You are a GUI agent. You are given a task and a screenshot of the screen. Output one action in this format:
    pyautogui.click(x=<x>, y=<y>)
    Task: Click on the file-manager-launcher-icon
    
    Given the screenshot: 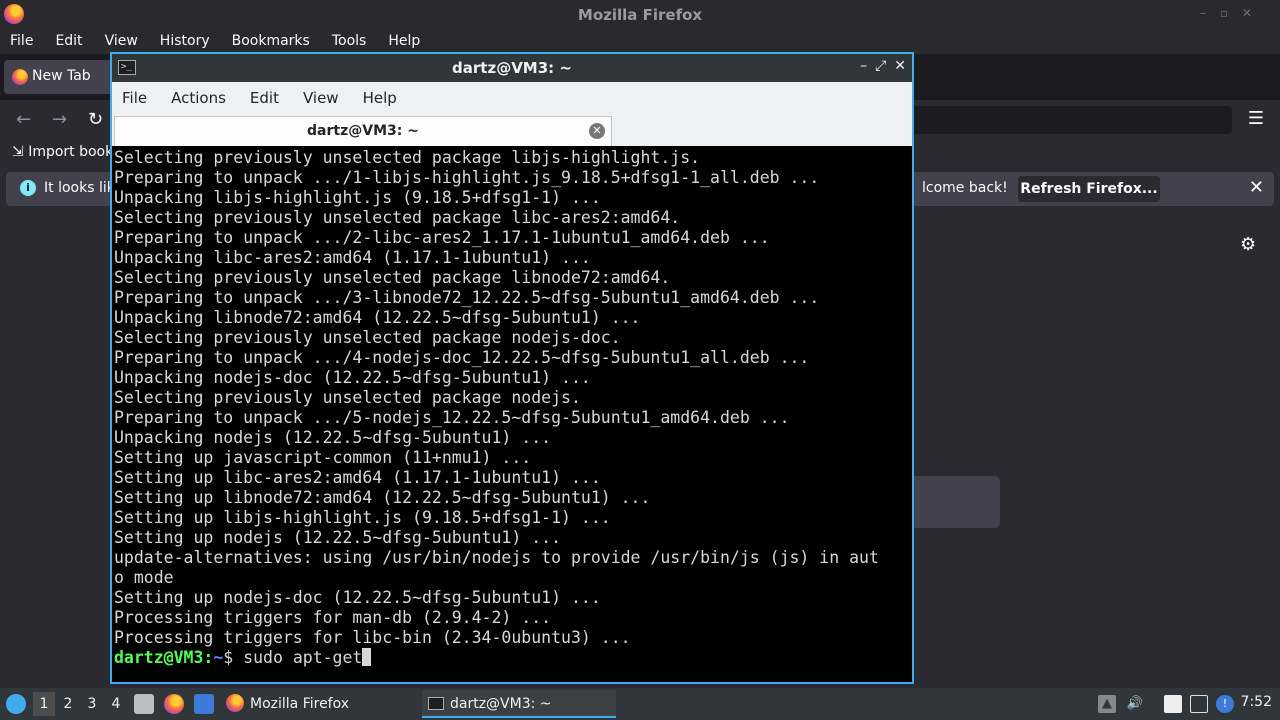 What is the action you would take?
    pyautogui.click(x=144, y=704)
    